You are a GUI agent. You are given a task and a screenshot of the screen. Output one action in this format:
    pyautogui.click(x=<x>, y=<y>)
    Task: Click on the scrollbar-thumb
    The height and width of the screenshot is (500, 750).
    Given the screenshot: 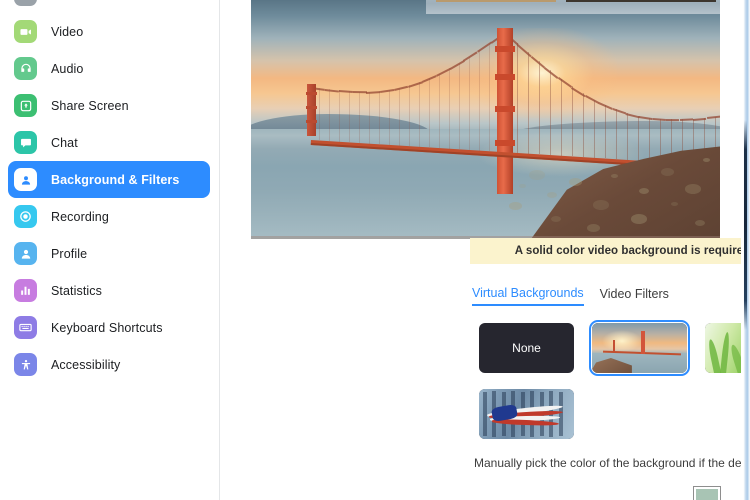 What is the action you would take?
    pyautogui.click(x=745, y=225)
    